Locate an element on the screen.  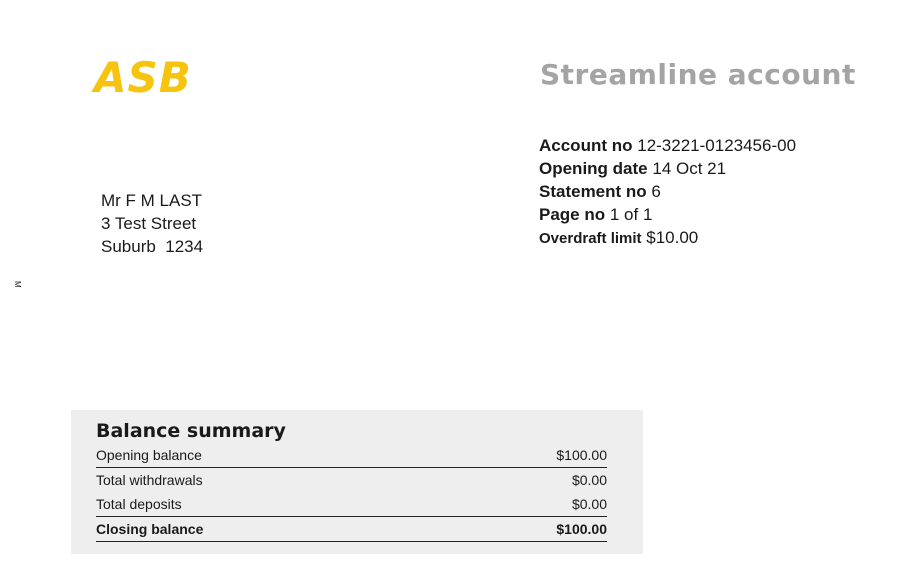
mailing-address: Mr F M LAST 3 Test Street Suburb 1234 is located at coordinates (152, 223).